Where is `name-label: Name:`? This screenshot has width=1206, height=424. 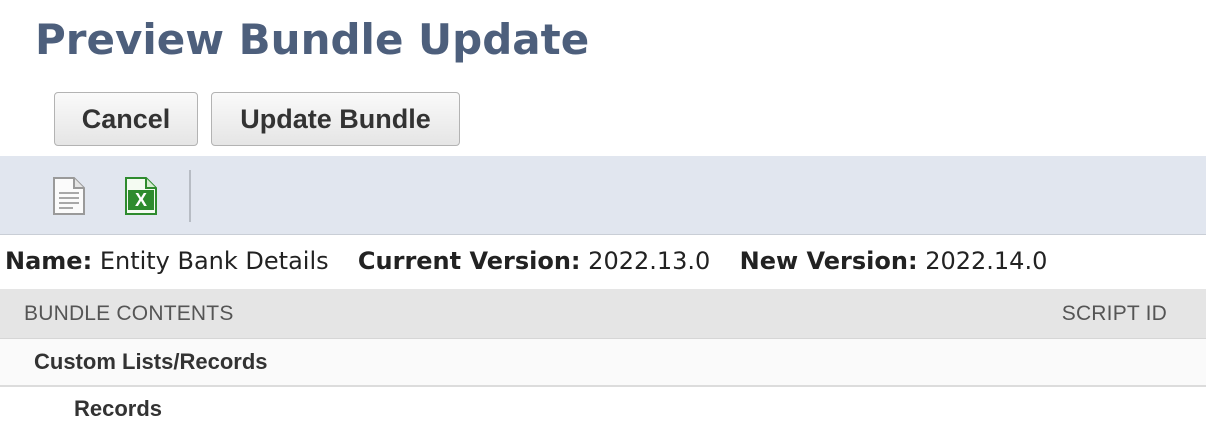 name-label: Name: is located at coordinates (49, 261).